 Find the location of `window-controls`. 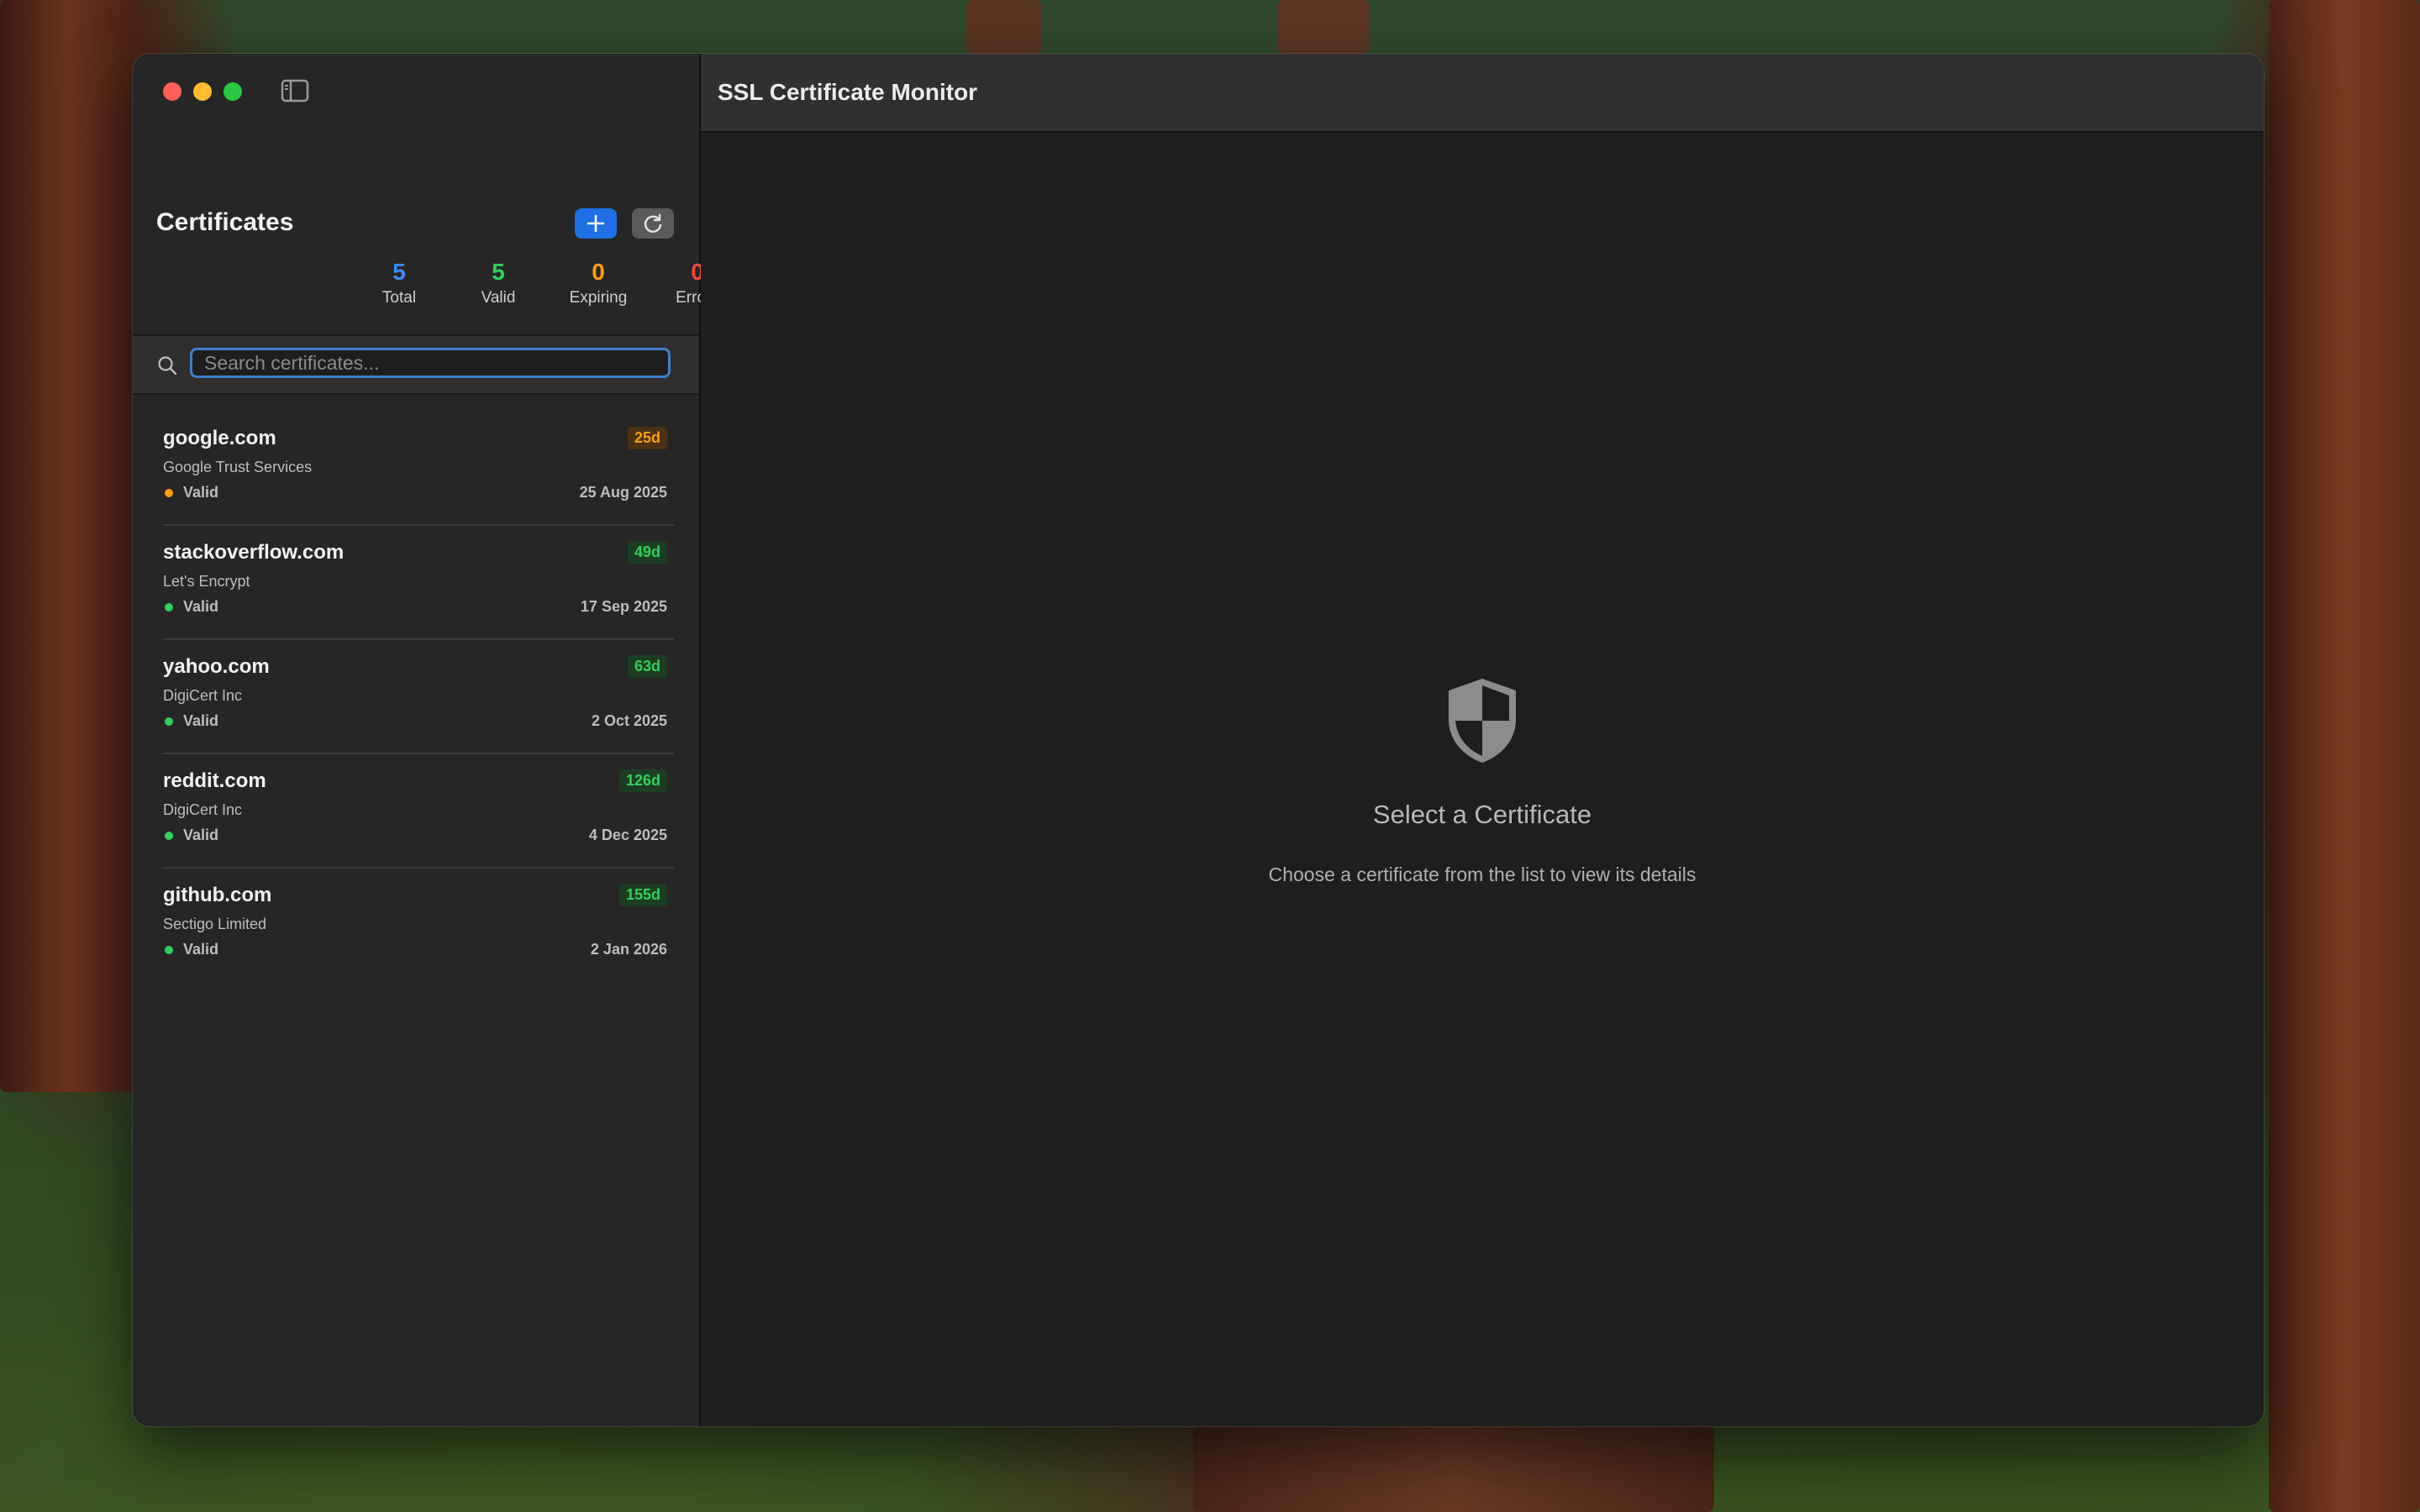

window-controls is located at coordinates (202, 91).